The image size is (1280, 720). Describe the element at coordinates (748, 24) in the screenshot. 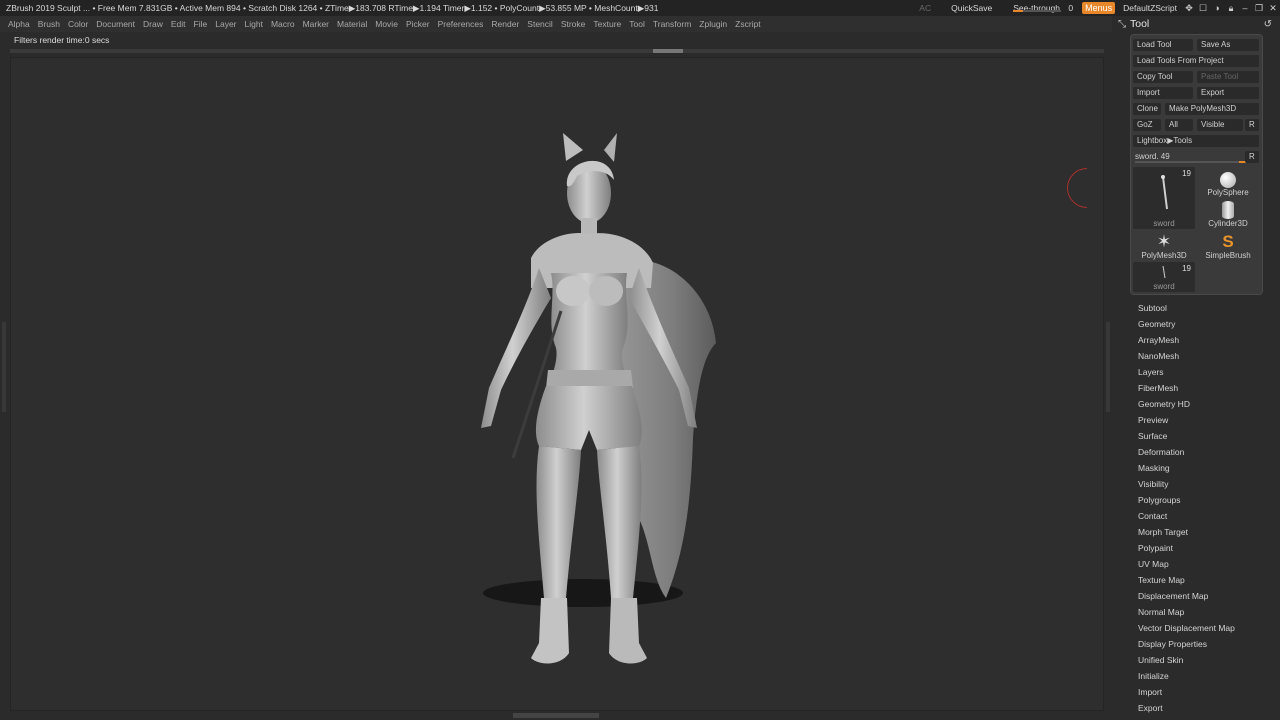

I see `menu-zscript: Zscript` at that location.